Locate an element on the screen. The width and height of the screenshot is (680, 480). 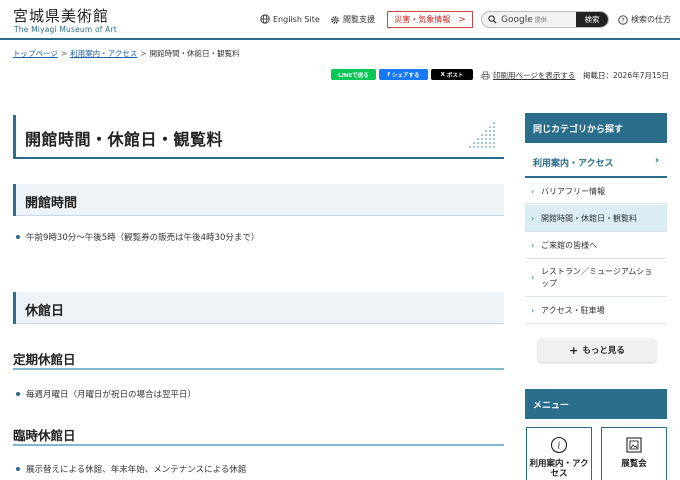
menu-card-exhibitions: 展覧会 is located at coordinates (634, 453).